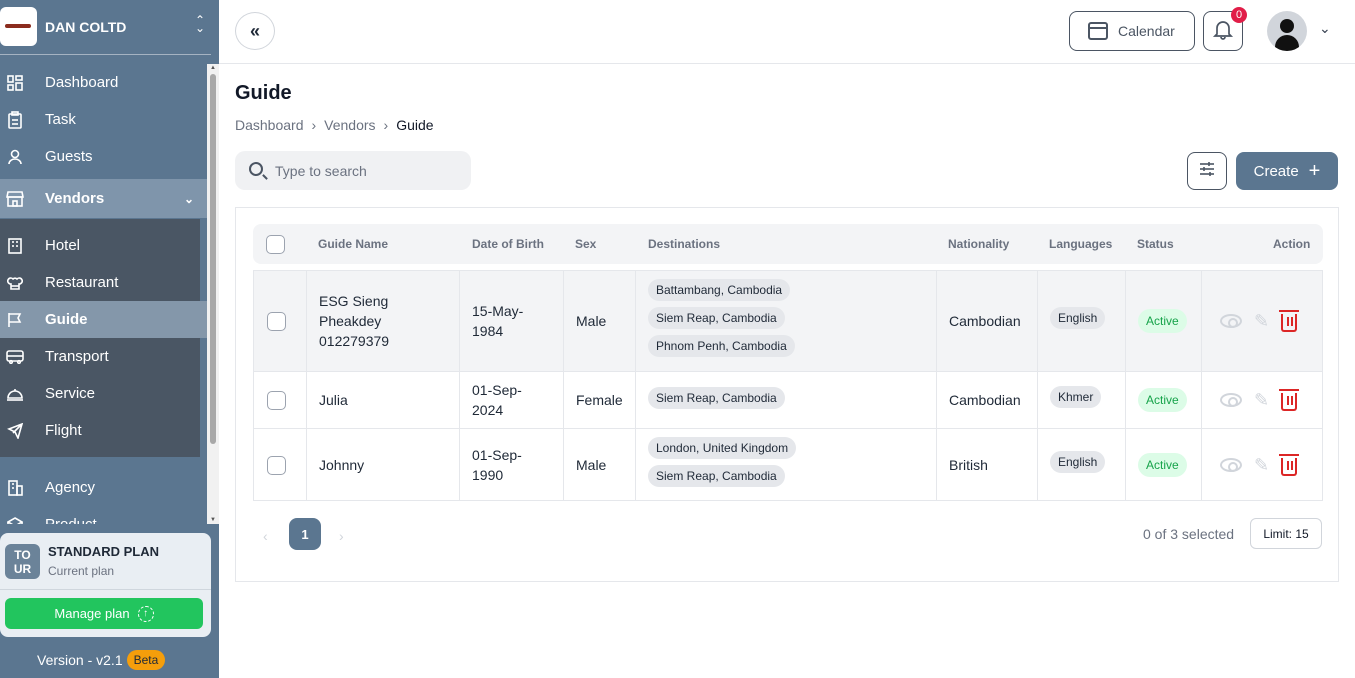 This screenshot has height=678, width=1355. I want to click on sidebar-item-restaurant: Restaurant, so click(103, 282).